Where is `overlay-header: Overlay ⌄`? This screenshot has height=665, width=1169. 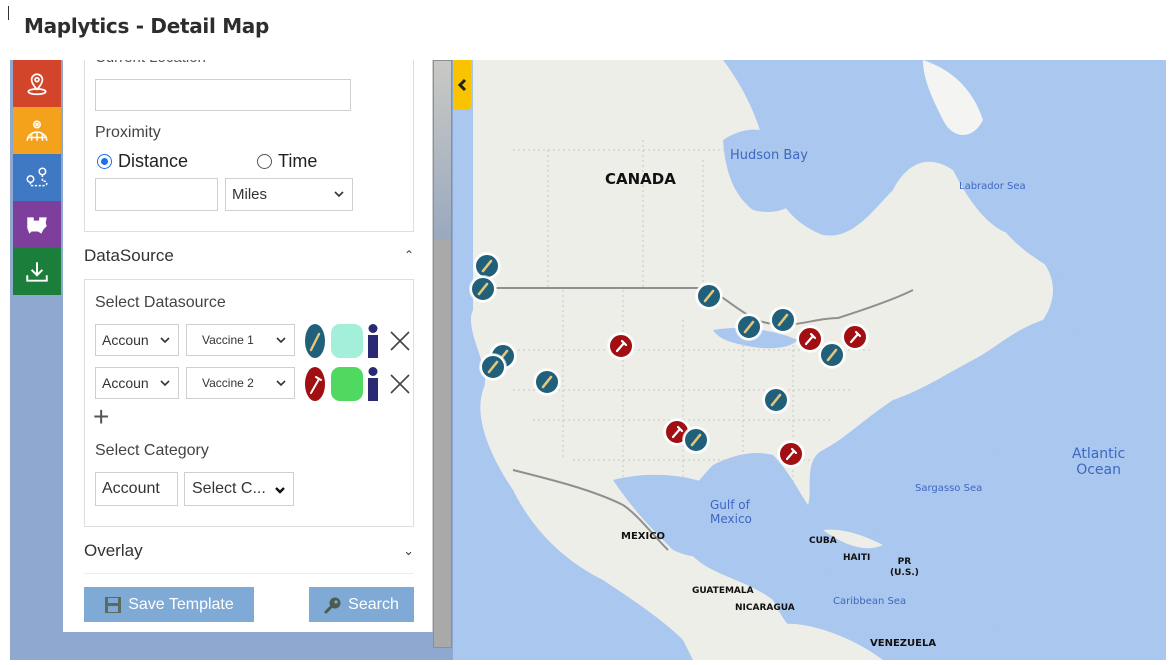
overlay-header: Overlay ⌄ is located at coordinates (249, 551).